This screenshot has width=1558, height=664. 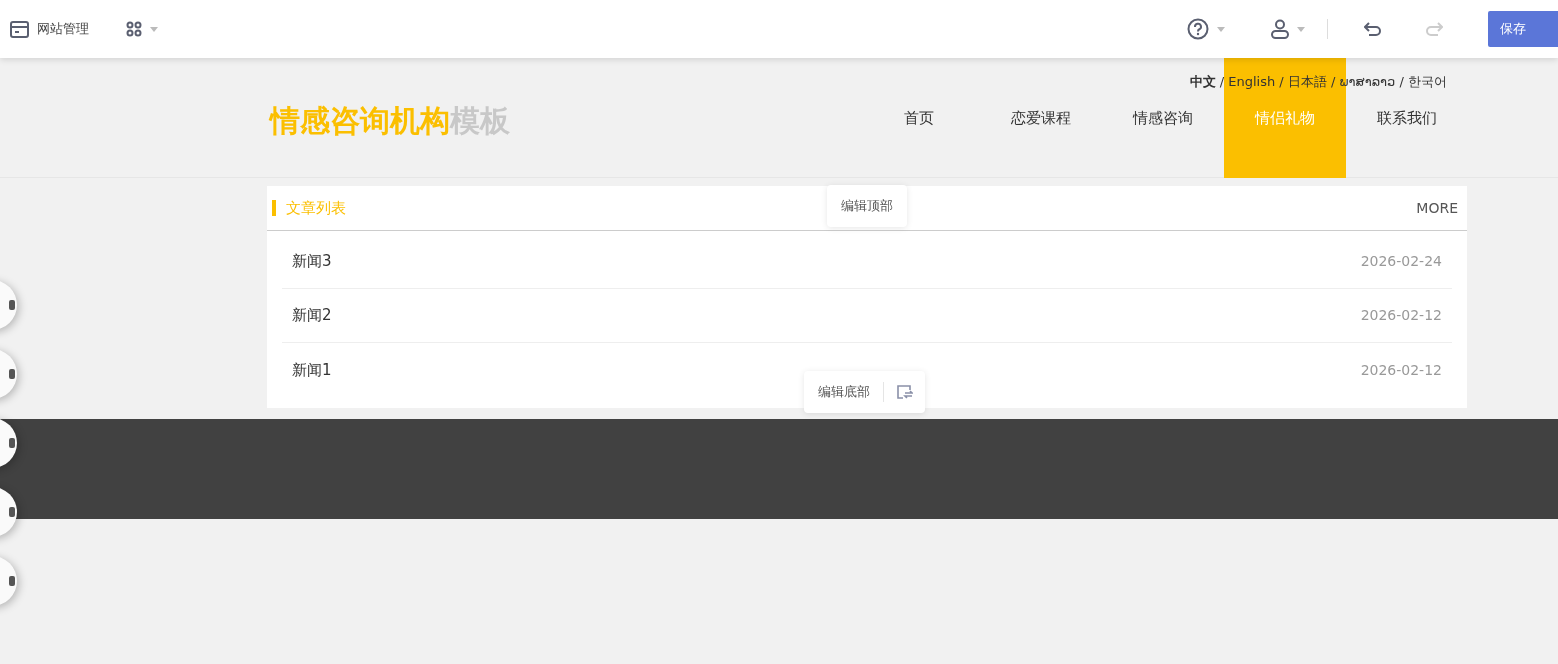 I want to click on edit-footer-button: 编辑底部, so click(x=844, y=392).